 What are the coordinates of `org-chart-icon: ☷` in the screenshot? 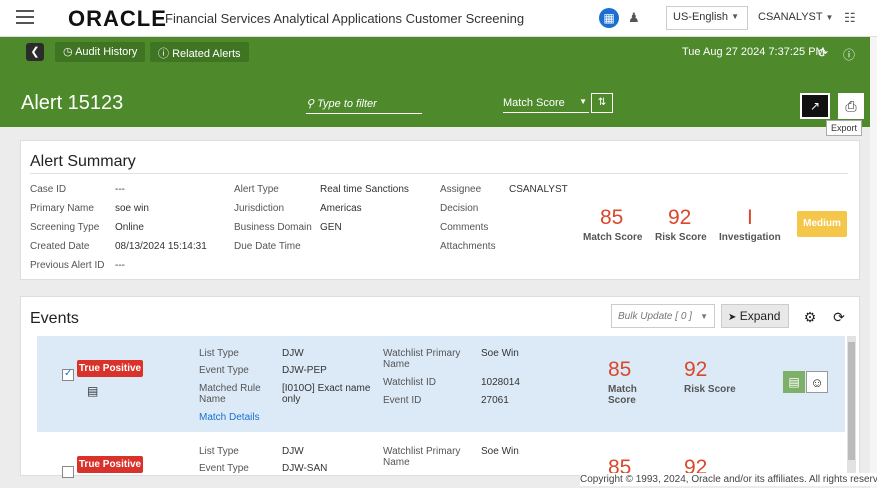 It's located at (850, 18).